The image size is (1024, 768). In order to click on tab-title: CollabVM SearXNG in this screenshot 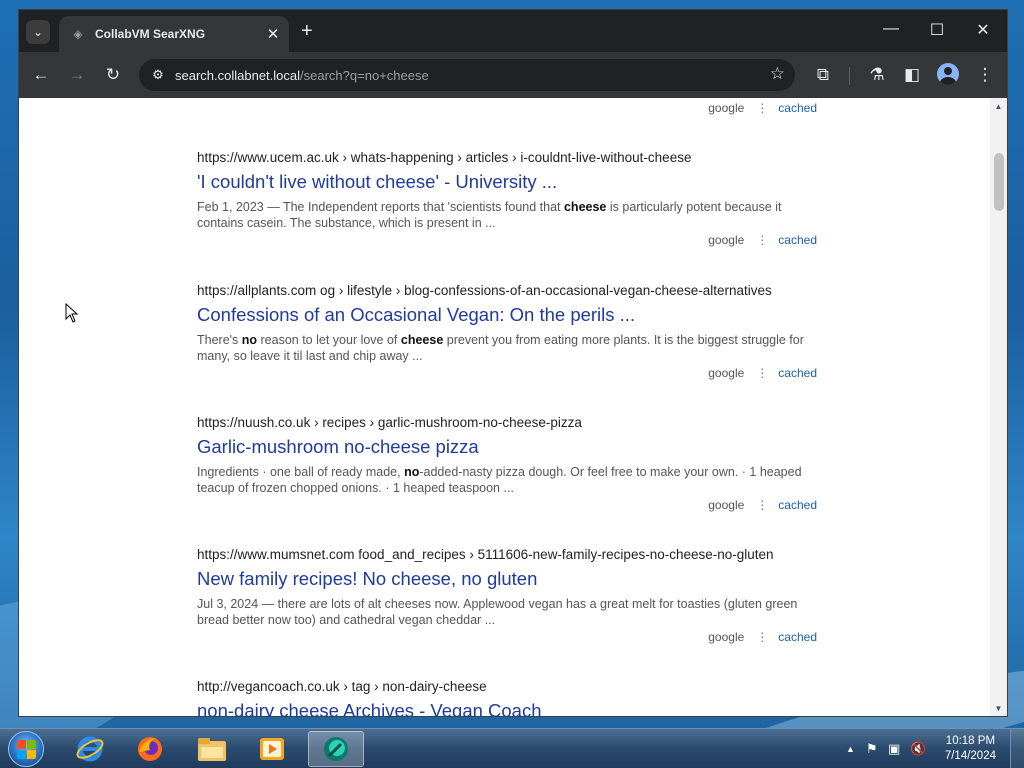, I will do `click(150, 34)`.